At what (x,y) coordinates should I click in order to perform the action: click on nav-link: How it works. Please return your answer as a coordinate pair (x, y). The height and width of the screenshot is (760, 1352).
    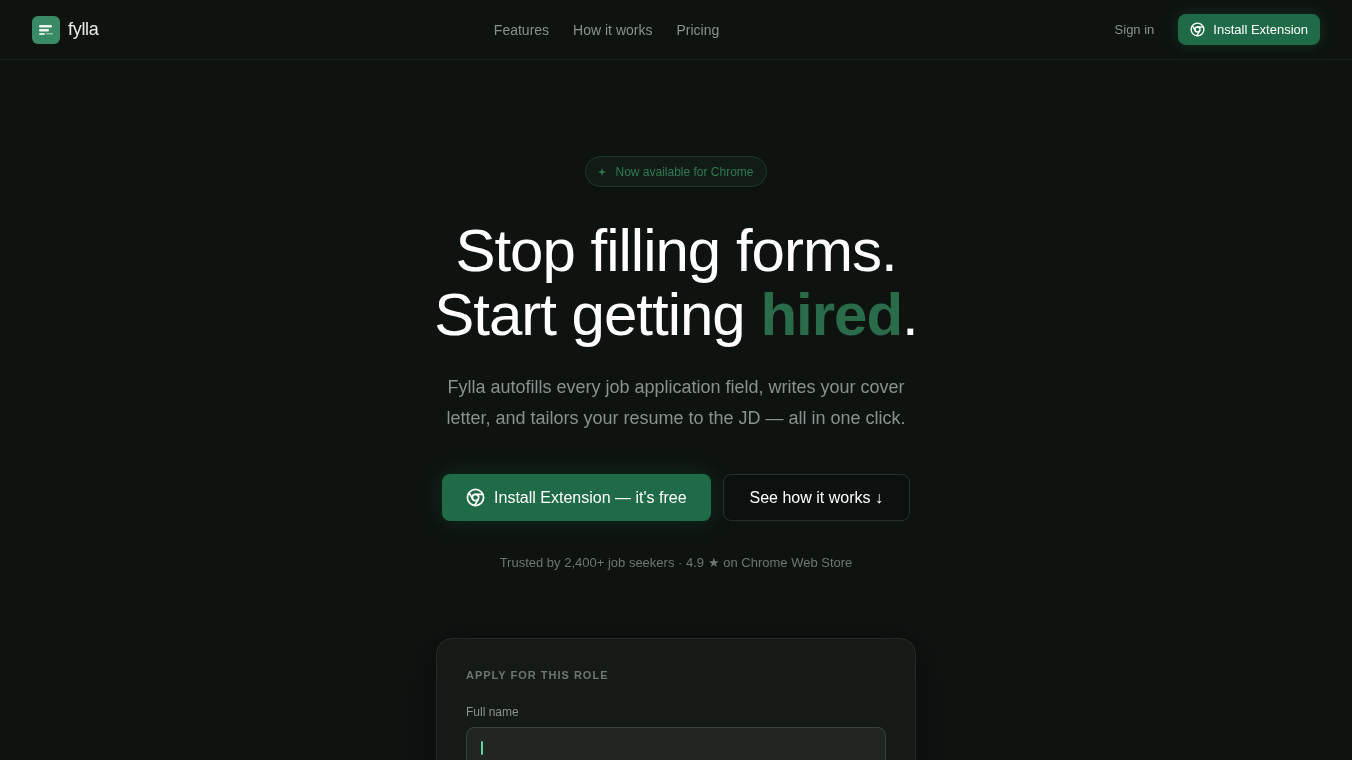
    Looking at the image, I should click on (613, 29).